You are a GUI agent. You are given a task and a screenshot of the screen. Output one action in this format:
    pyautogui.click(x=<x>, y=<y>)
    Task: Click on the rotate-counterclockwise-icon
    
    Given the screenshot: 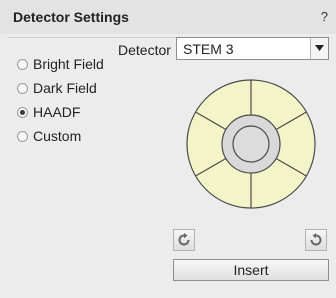 What is the action you would take?
    pyautogui.click(x=184, y=239)
    